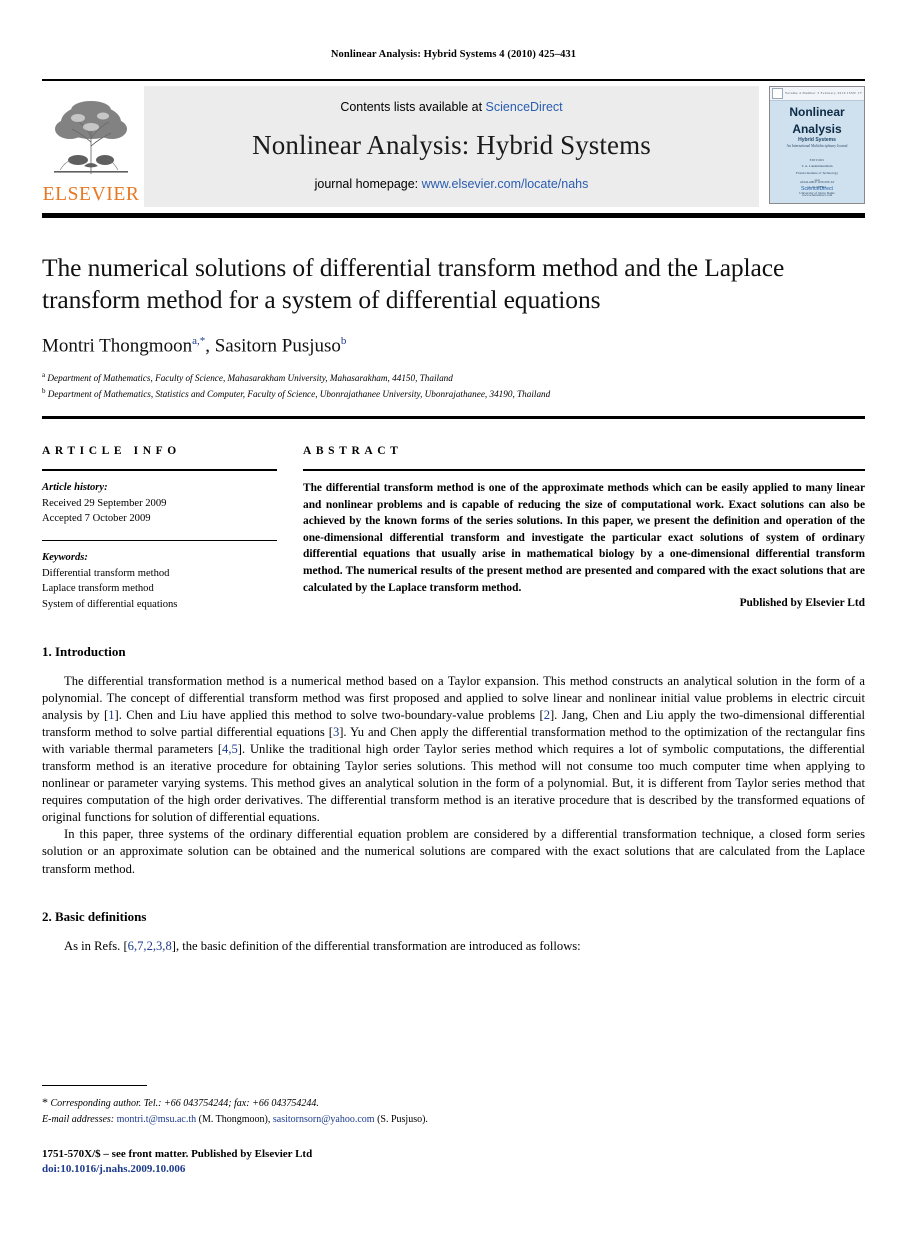  I want to click on author-mark-1: a,*, so click(198, 341).